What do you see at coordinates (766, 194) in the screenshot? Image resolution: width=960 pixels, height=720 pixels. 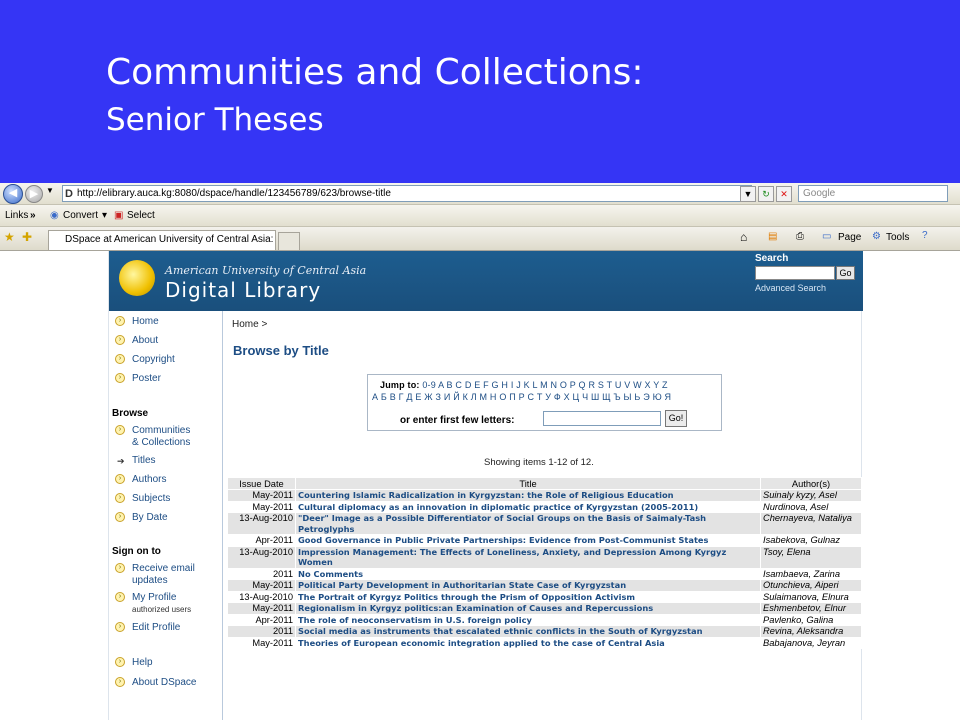 I see `refresh-icon: ↻` at bounding box center [766, 194].